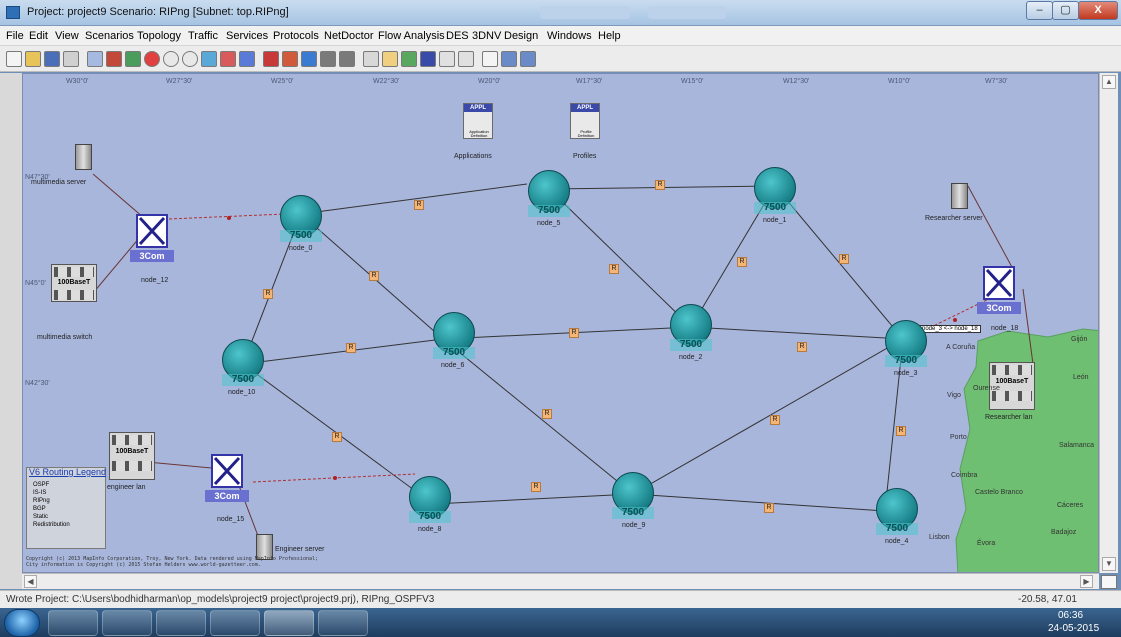 The width and height of the screenshot is (1121, 637). Describe the element at coordinates (899, 81) in the screenshot. I see `lon-label: W10°0'` at that location.